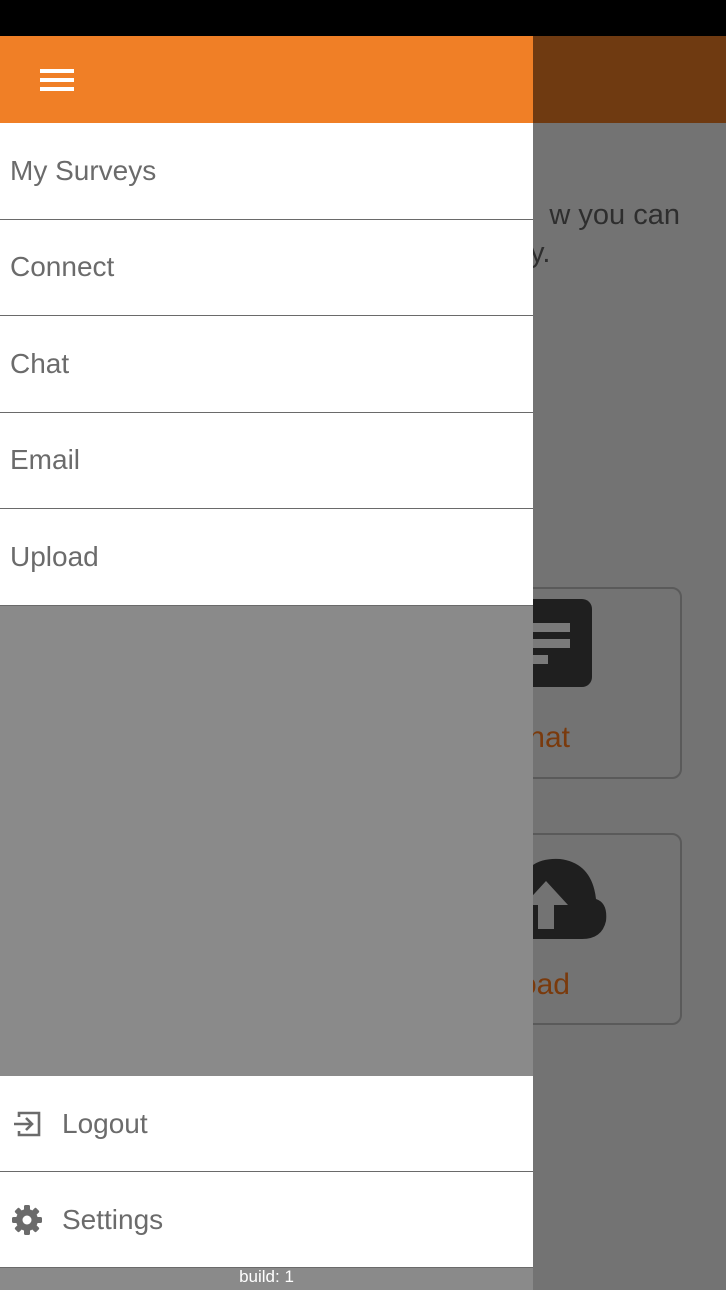 This screenshot has width=726, height=1290. I want to click on menu-button, so click(57, 80).